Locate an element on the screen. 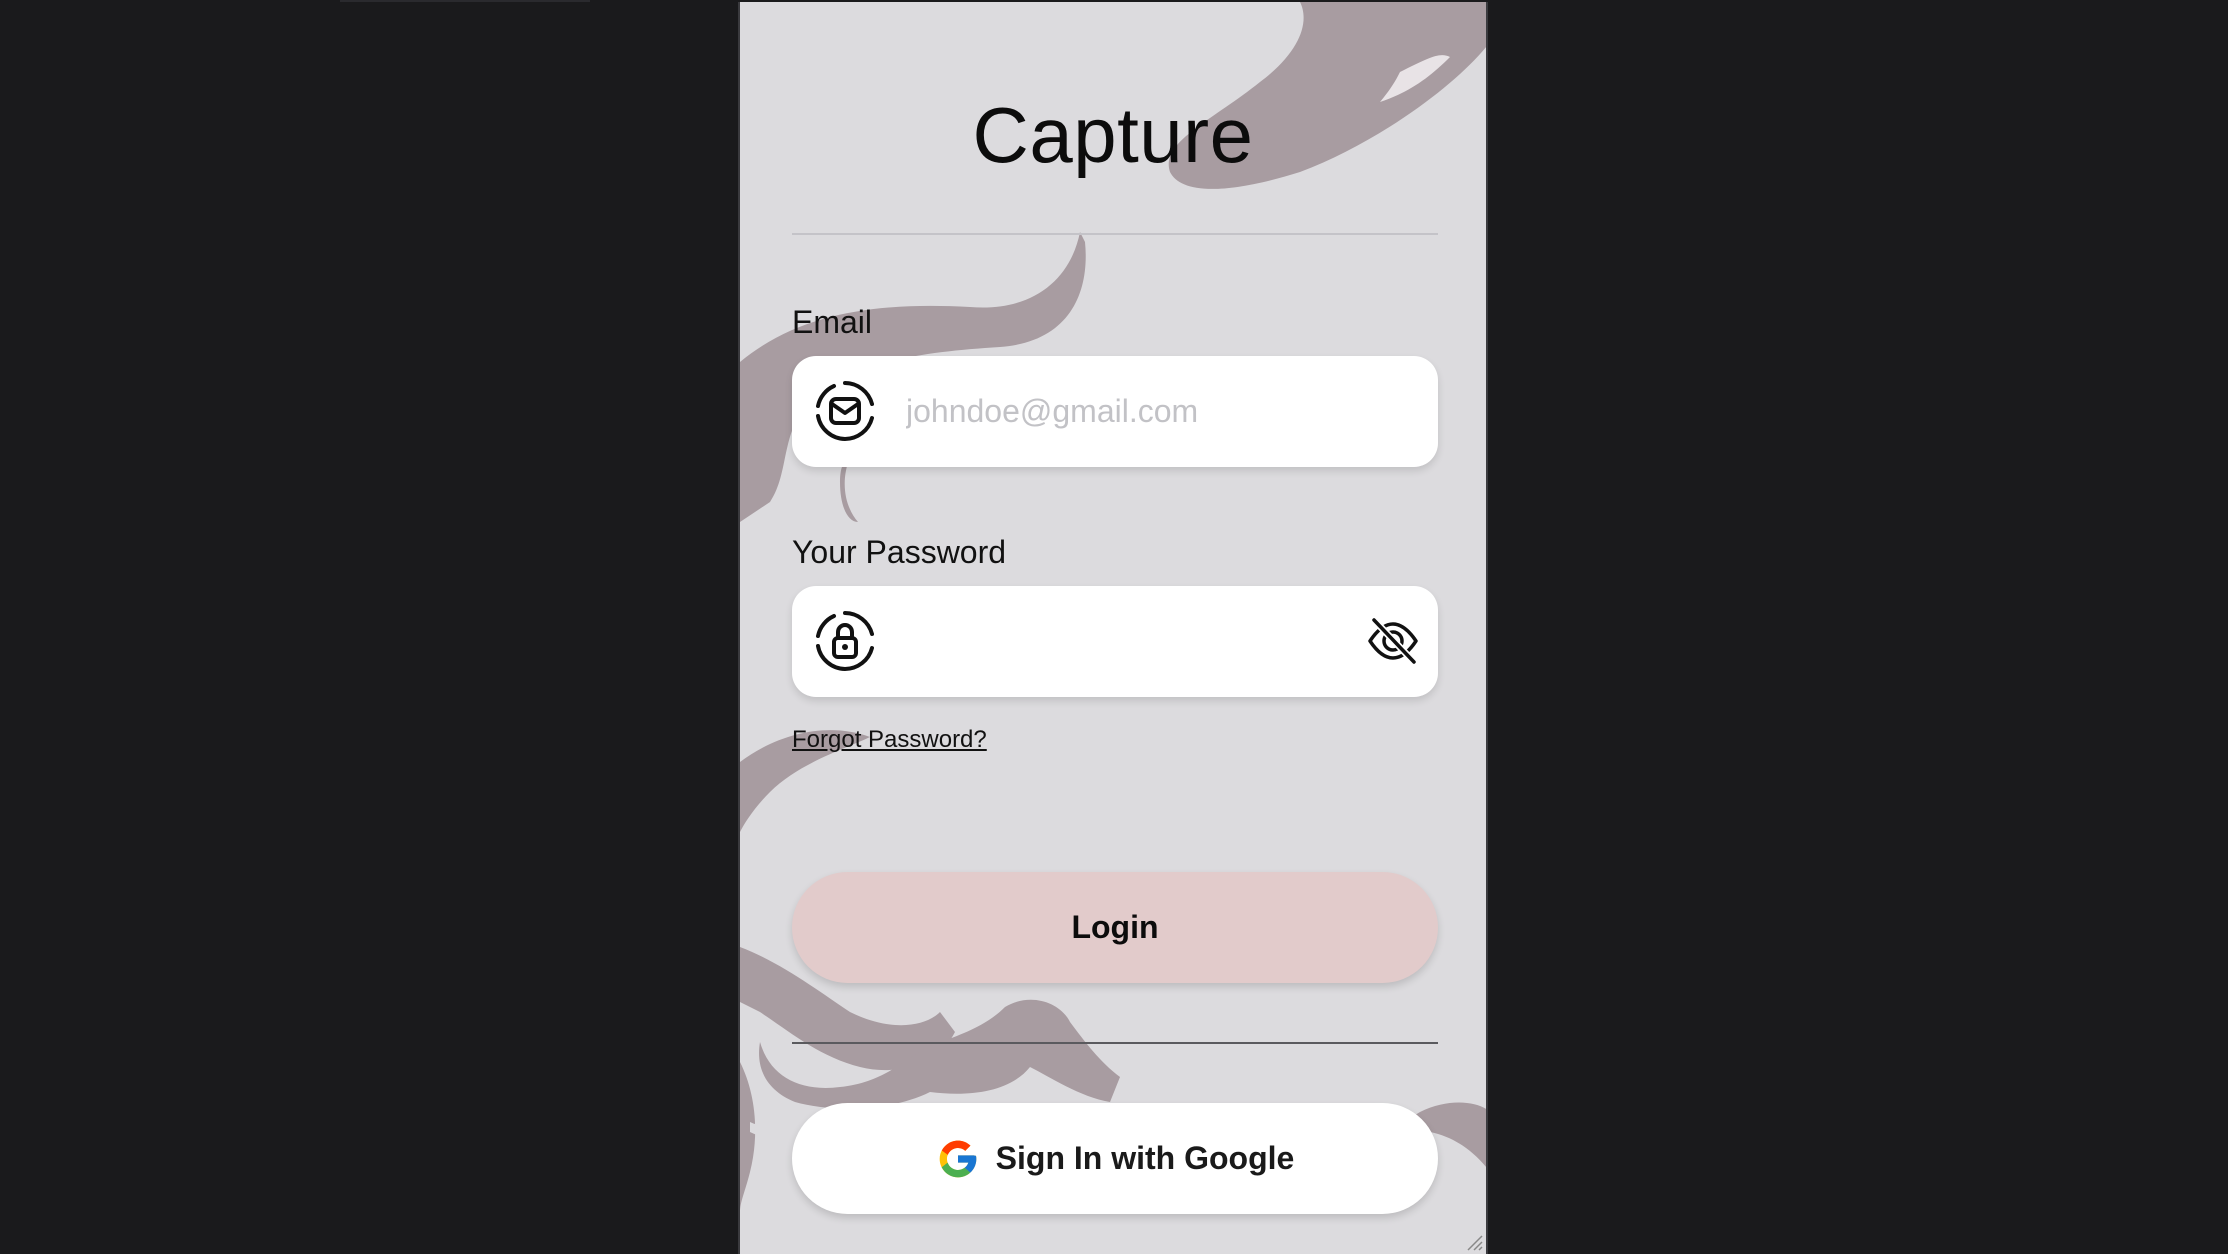 The width and height of the screenshot is (2228, 1254). lock-icon is located at coordinates (845, 641).